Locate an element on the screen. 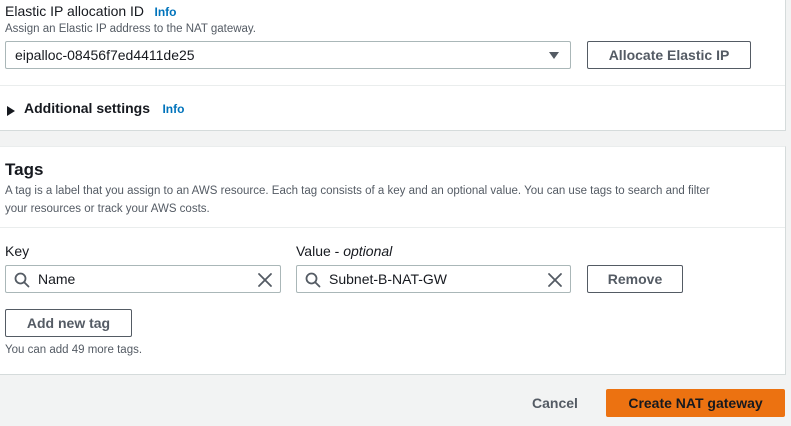  tag-key-value: Name is located at coordinates (57, 279).